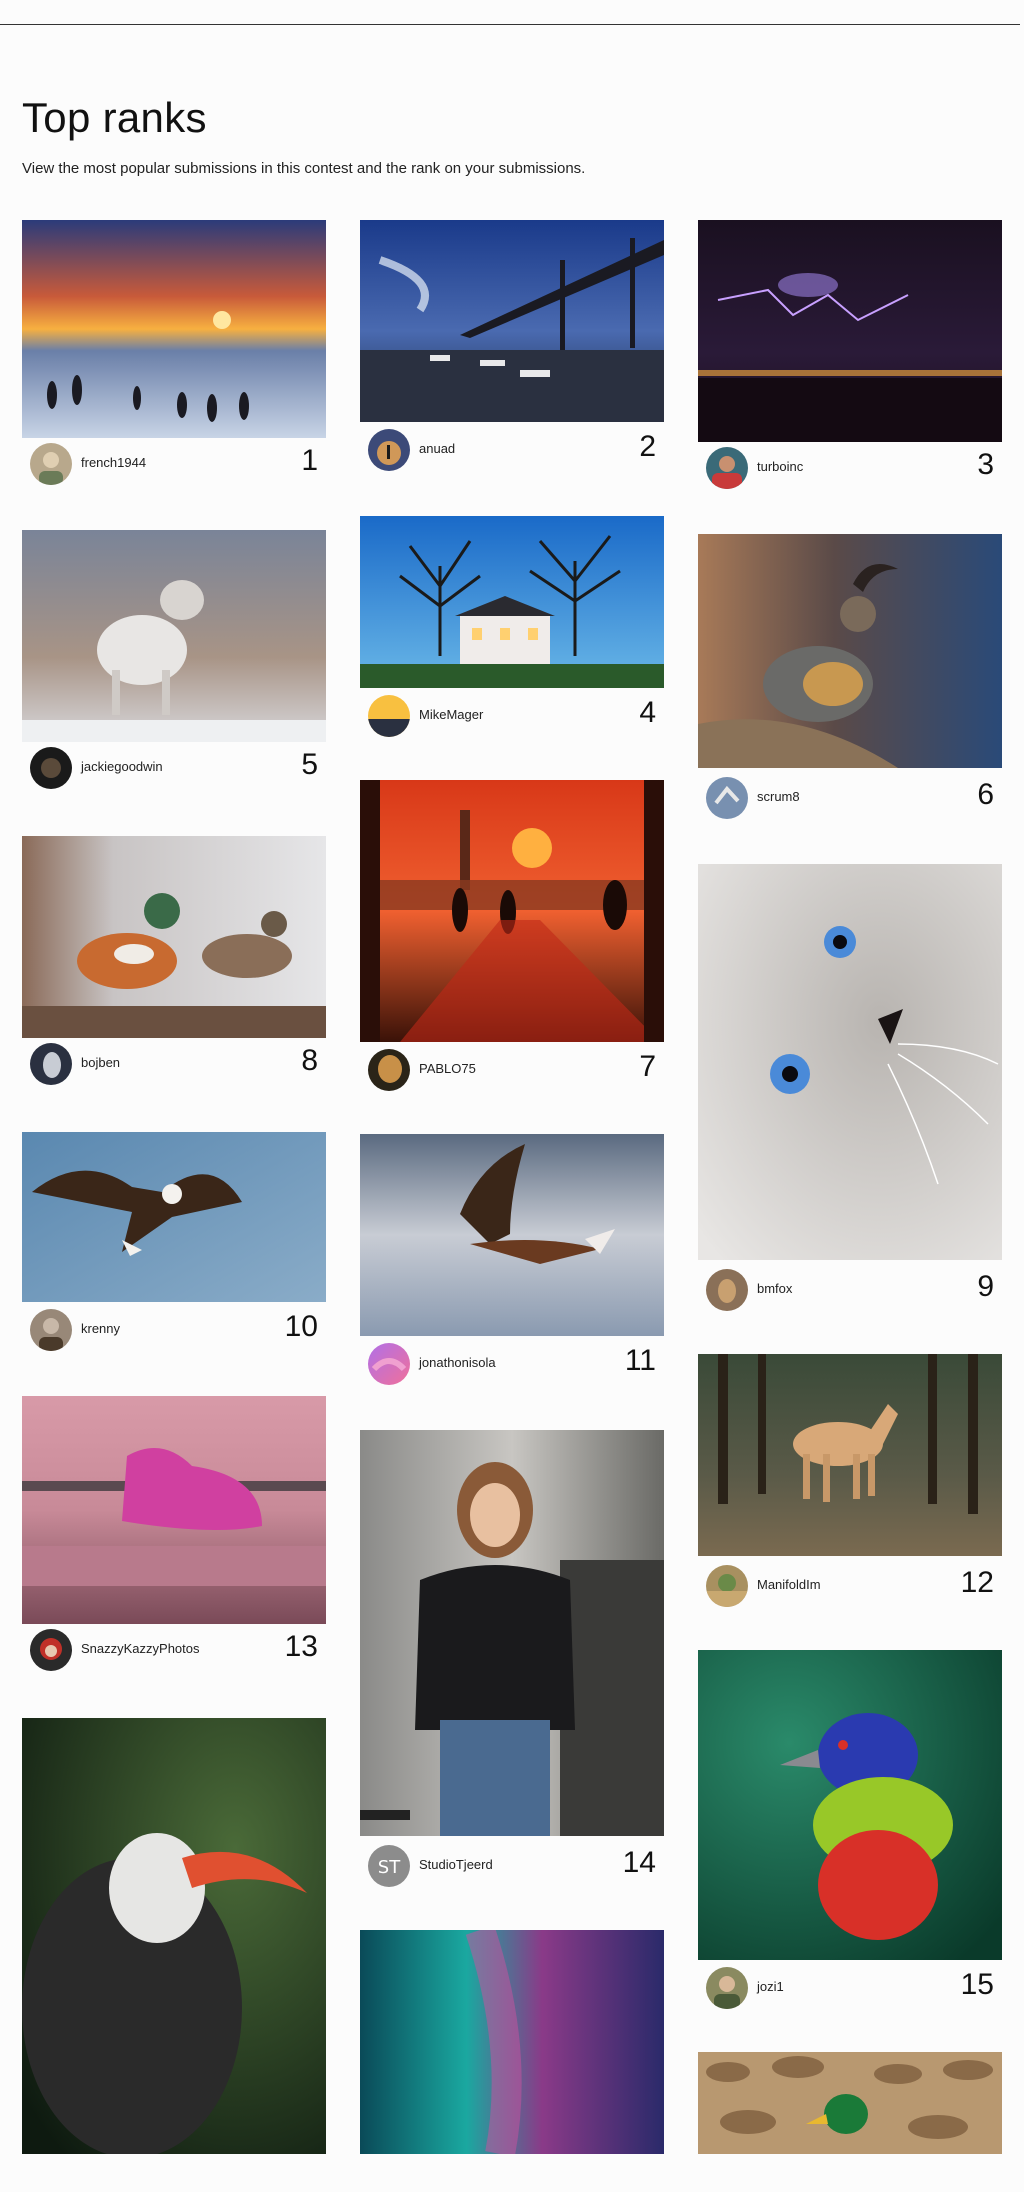  I want to click on red-sunset-street-photo, so click(512, 911).